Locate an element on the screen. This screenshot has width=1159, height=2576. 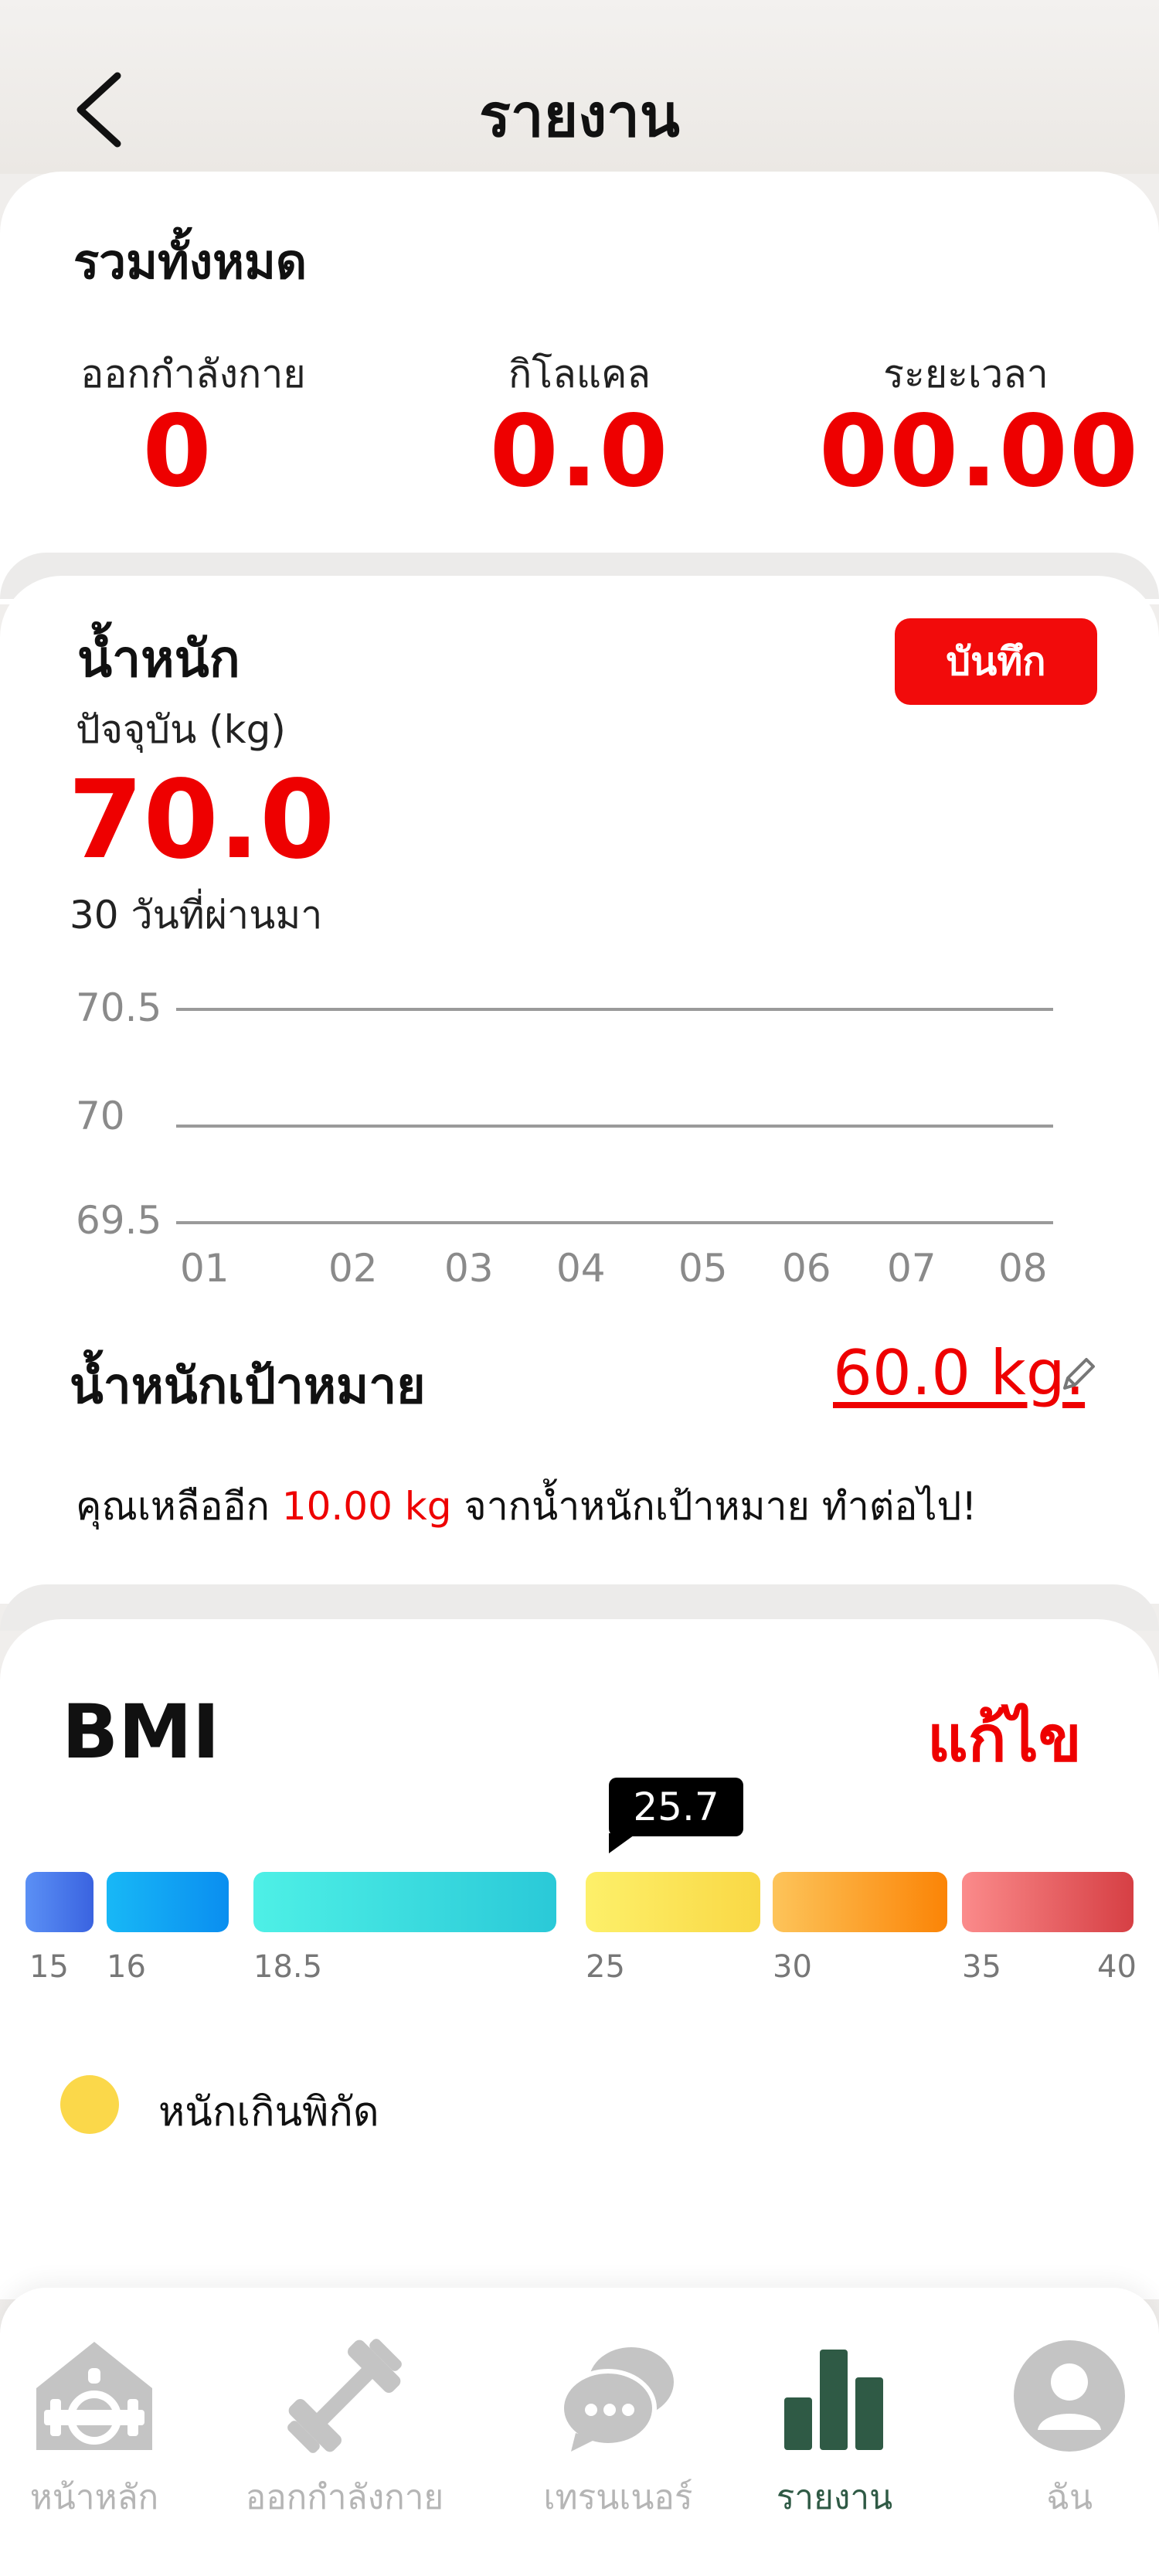
goal-message-amount: 10.00 kg is located at coordinates (366, 1506).